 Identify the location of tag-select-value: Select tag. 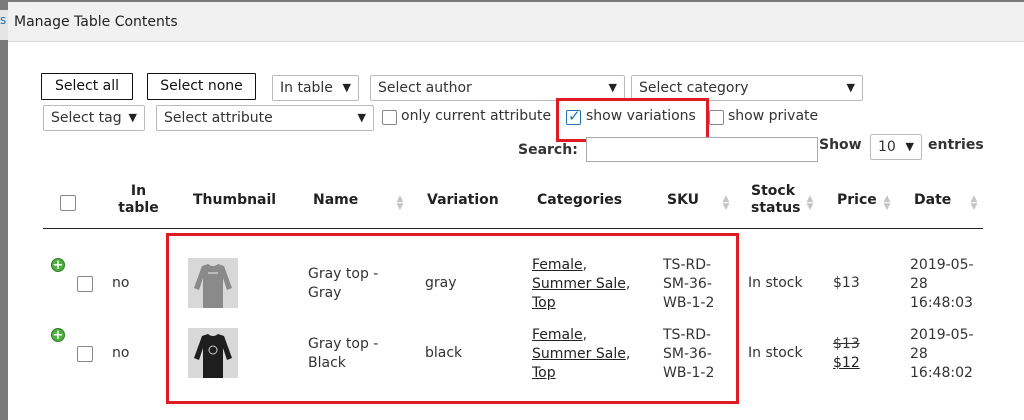
(86, 118).